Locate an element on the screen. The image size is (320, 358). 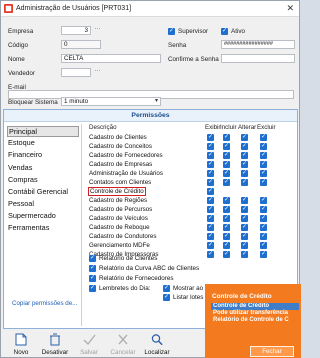
permission-description: Cadastro de Empresas is located at coordinates (120, 164).